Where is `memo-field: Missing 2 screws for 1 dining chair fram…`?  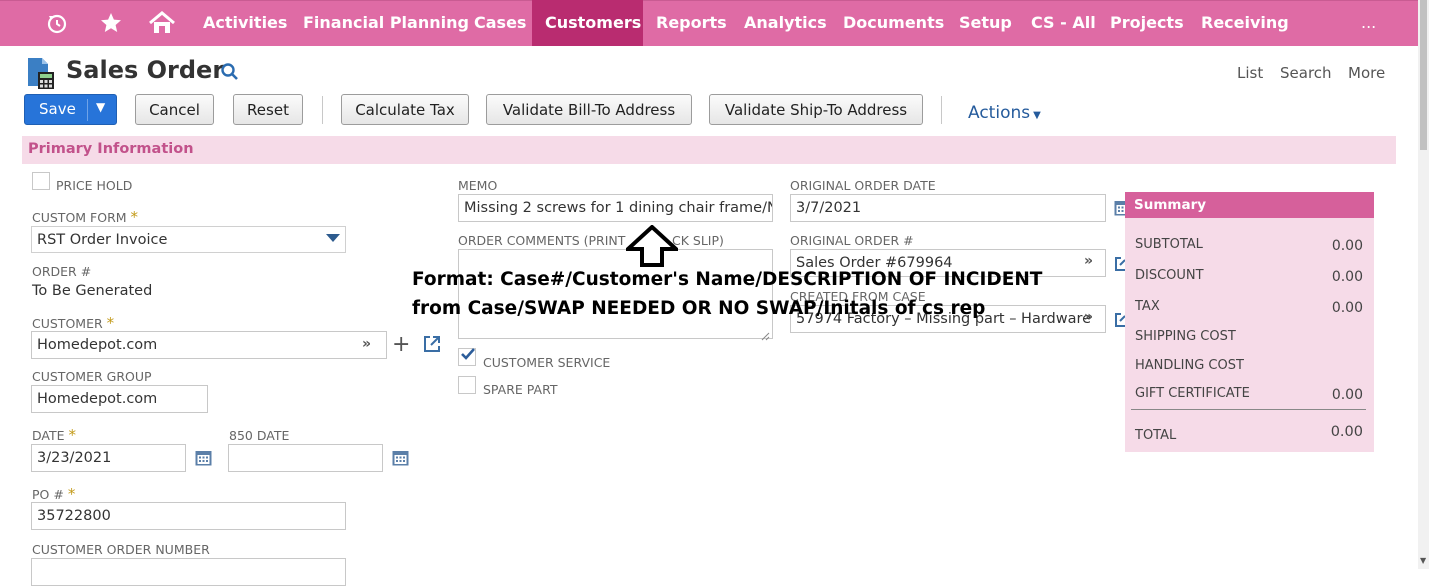
memo-field: Missing 2 screws for 1 dining chair fram… is located at coordinates (615, 208).